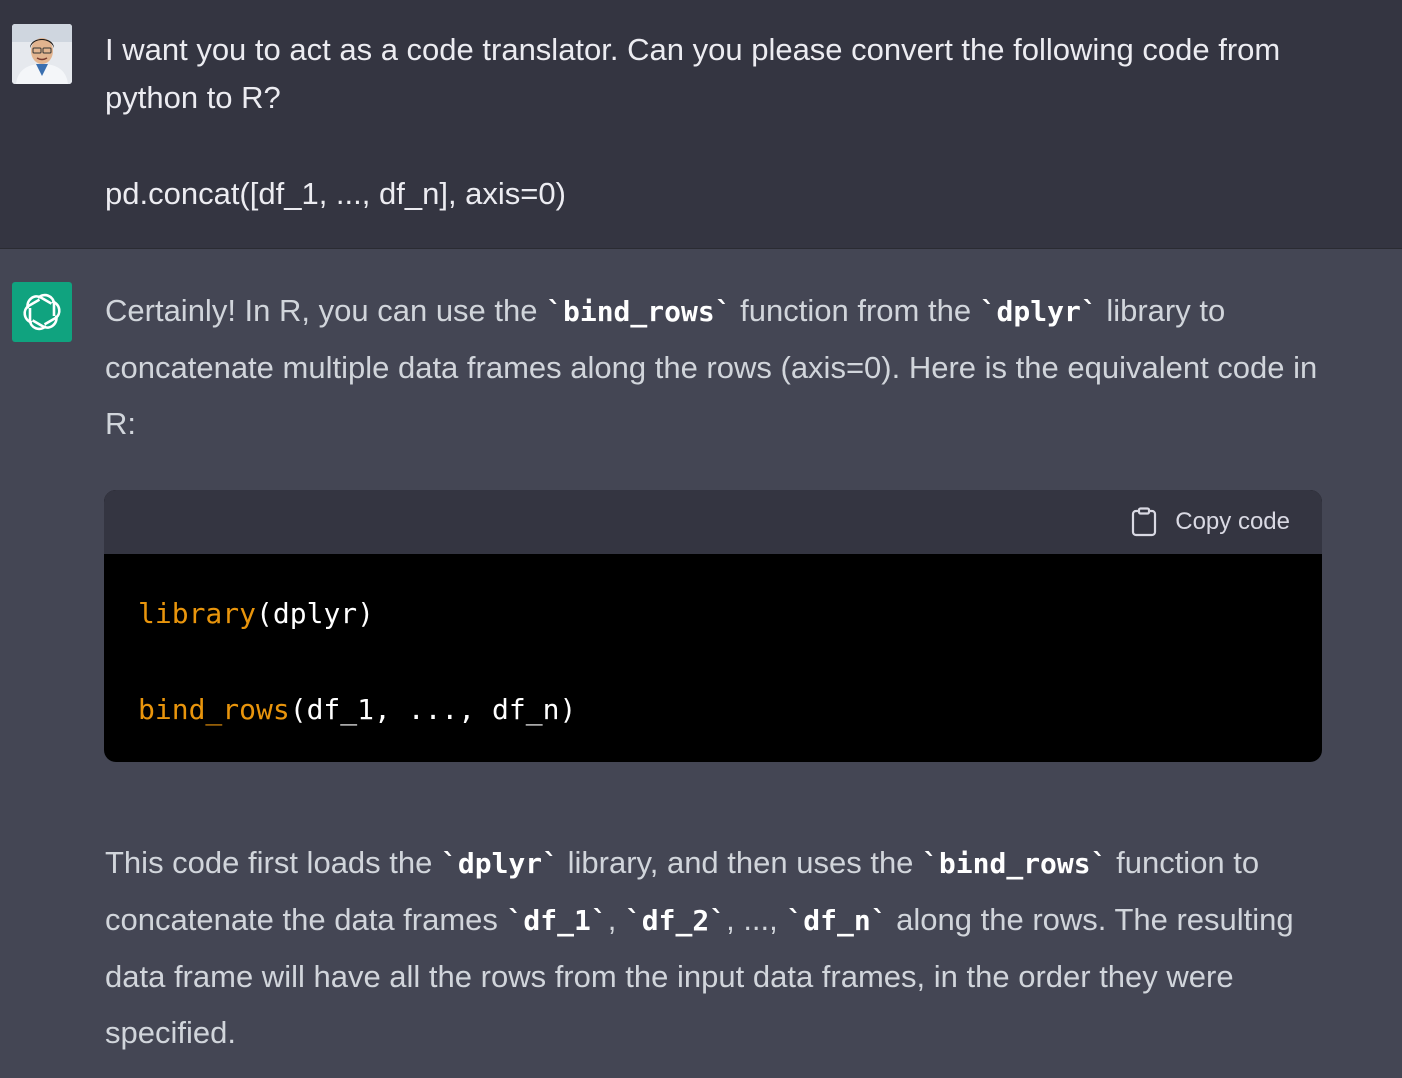  I want to click on clipboard-icon, so click(1144, 522).